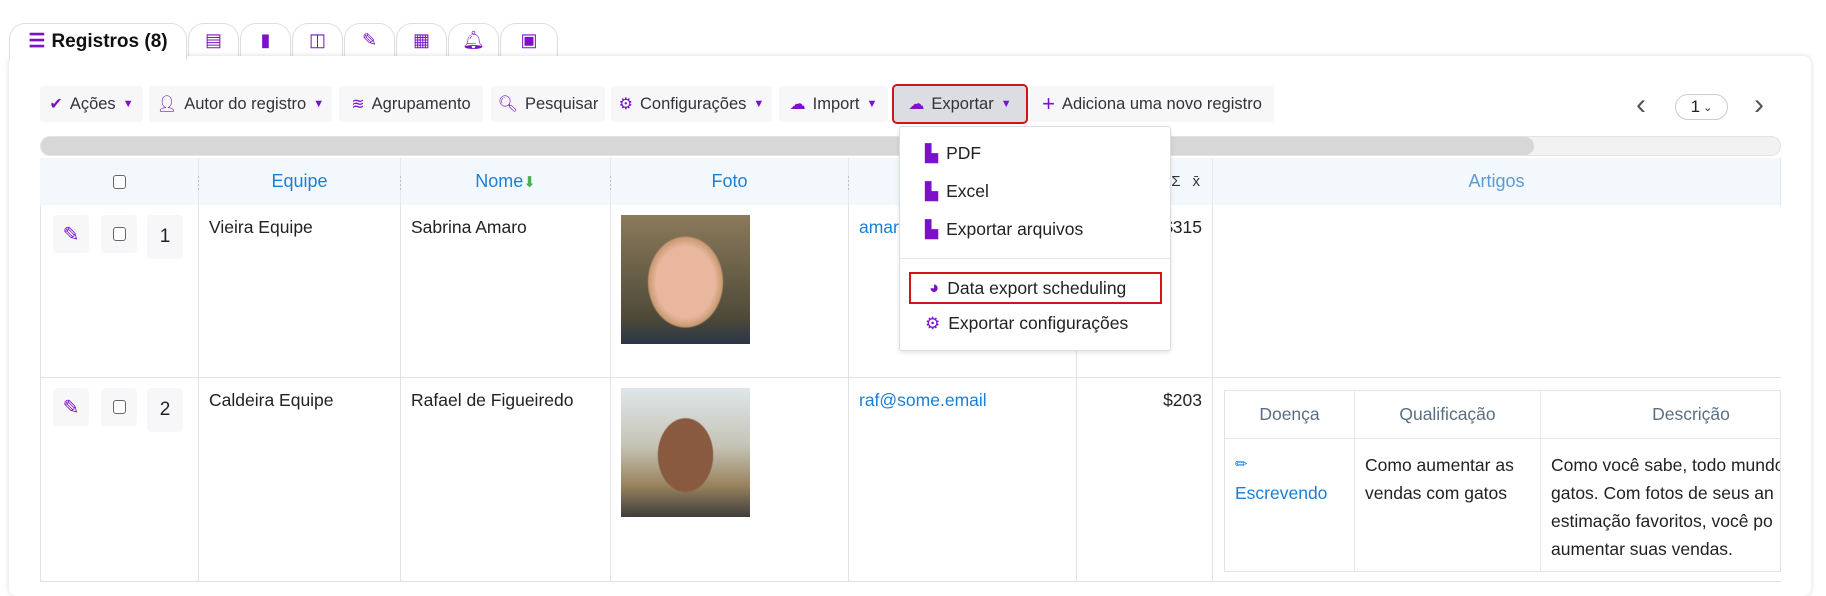  Describe the element at coordinates (1145, 480) in the screenshot. I see `cell-valor: $203` at that location.